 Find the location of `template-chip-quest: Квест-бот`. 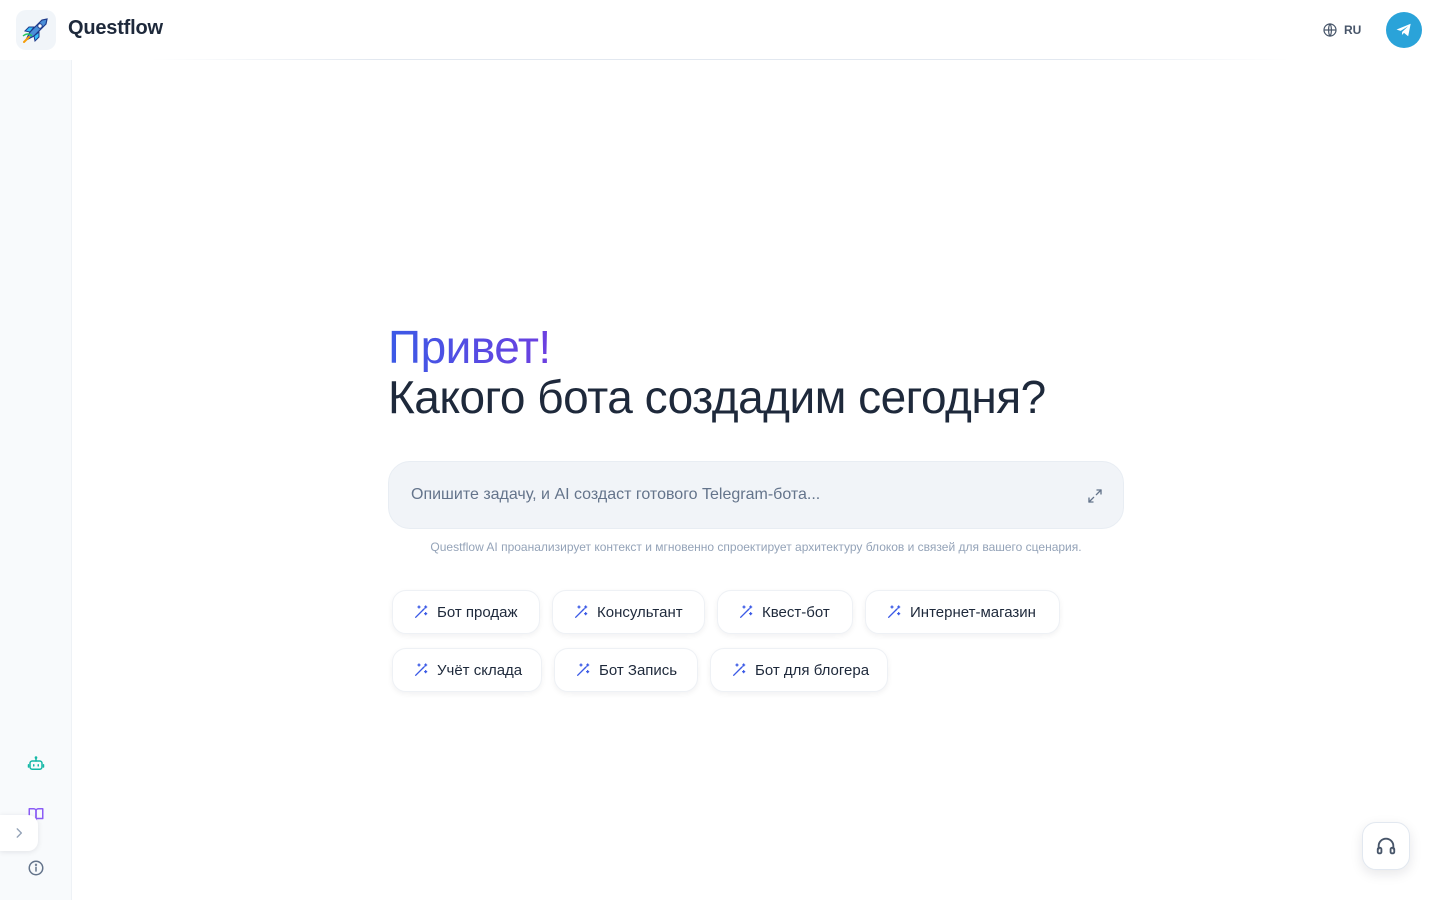

template-chip-quest: Квест-бот is located at coordinates (785, 612).